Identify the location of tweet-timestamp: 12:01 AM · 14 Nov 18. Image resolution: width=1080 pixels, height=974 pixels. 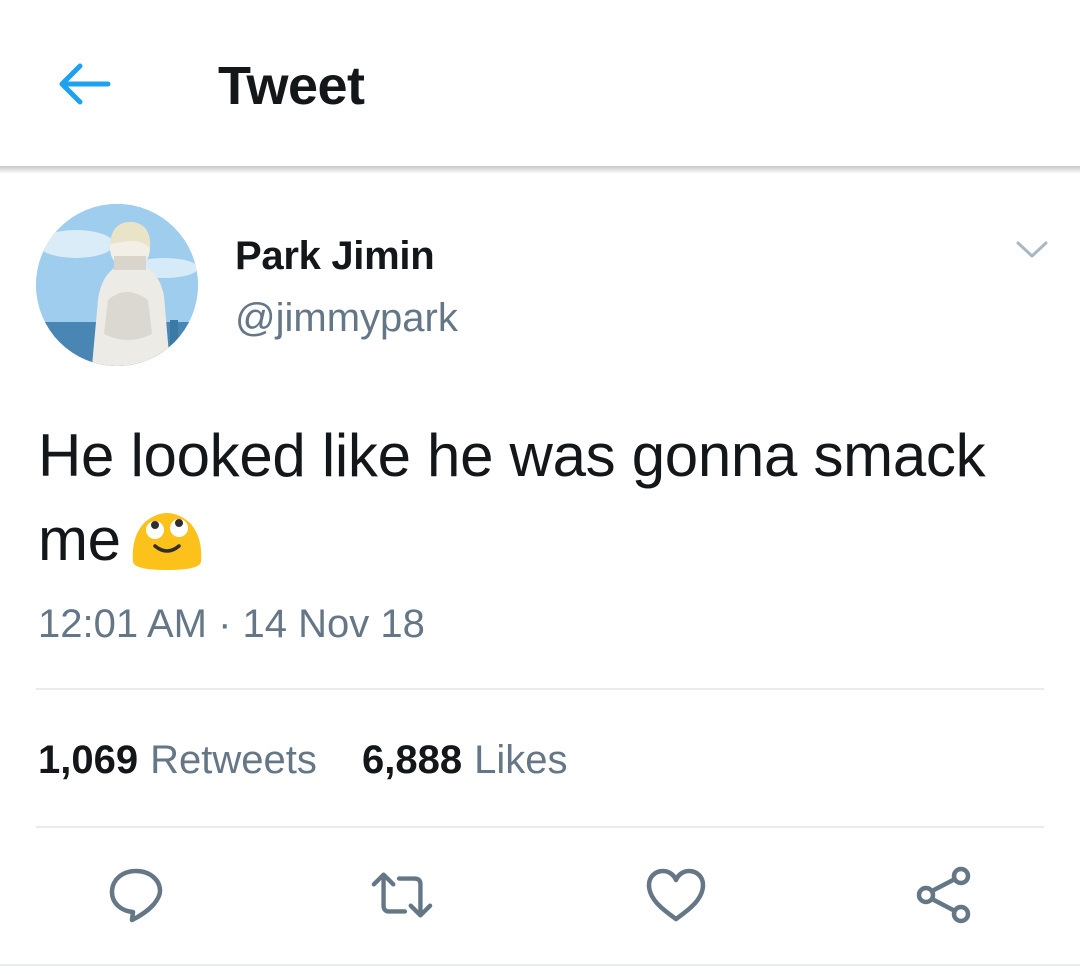
(231, 624).